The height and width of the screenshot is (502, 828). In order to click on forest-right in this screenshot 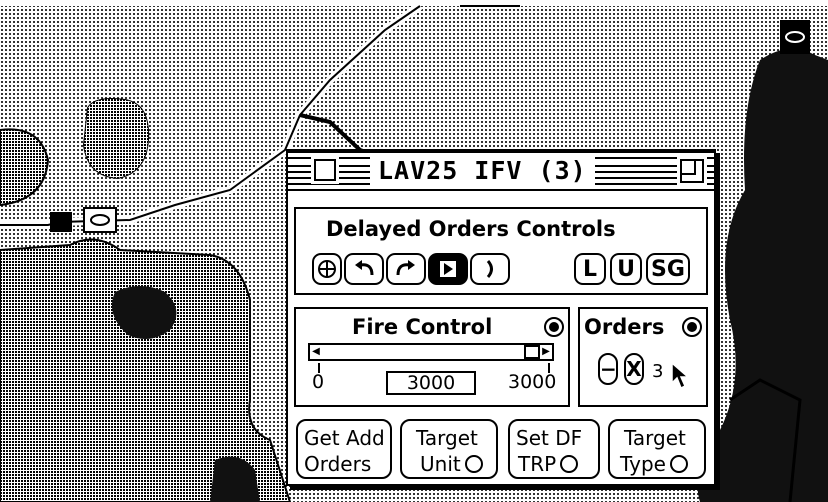, I will do `click(762, 275)`.